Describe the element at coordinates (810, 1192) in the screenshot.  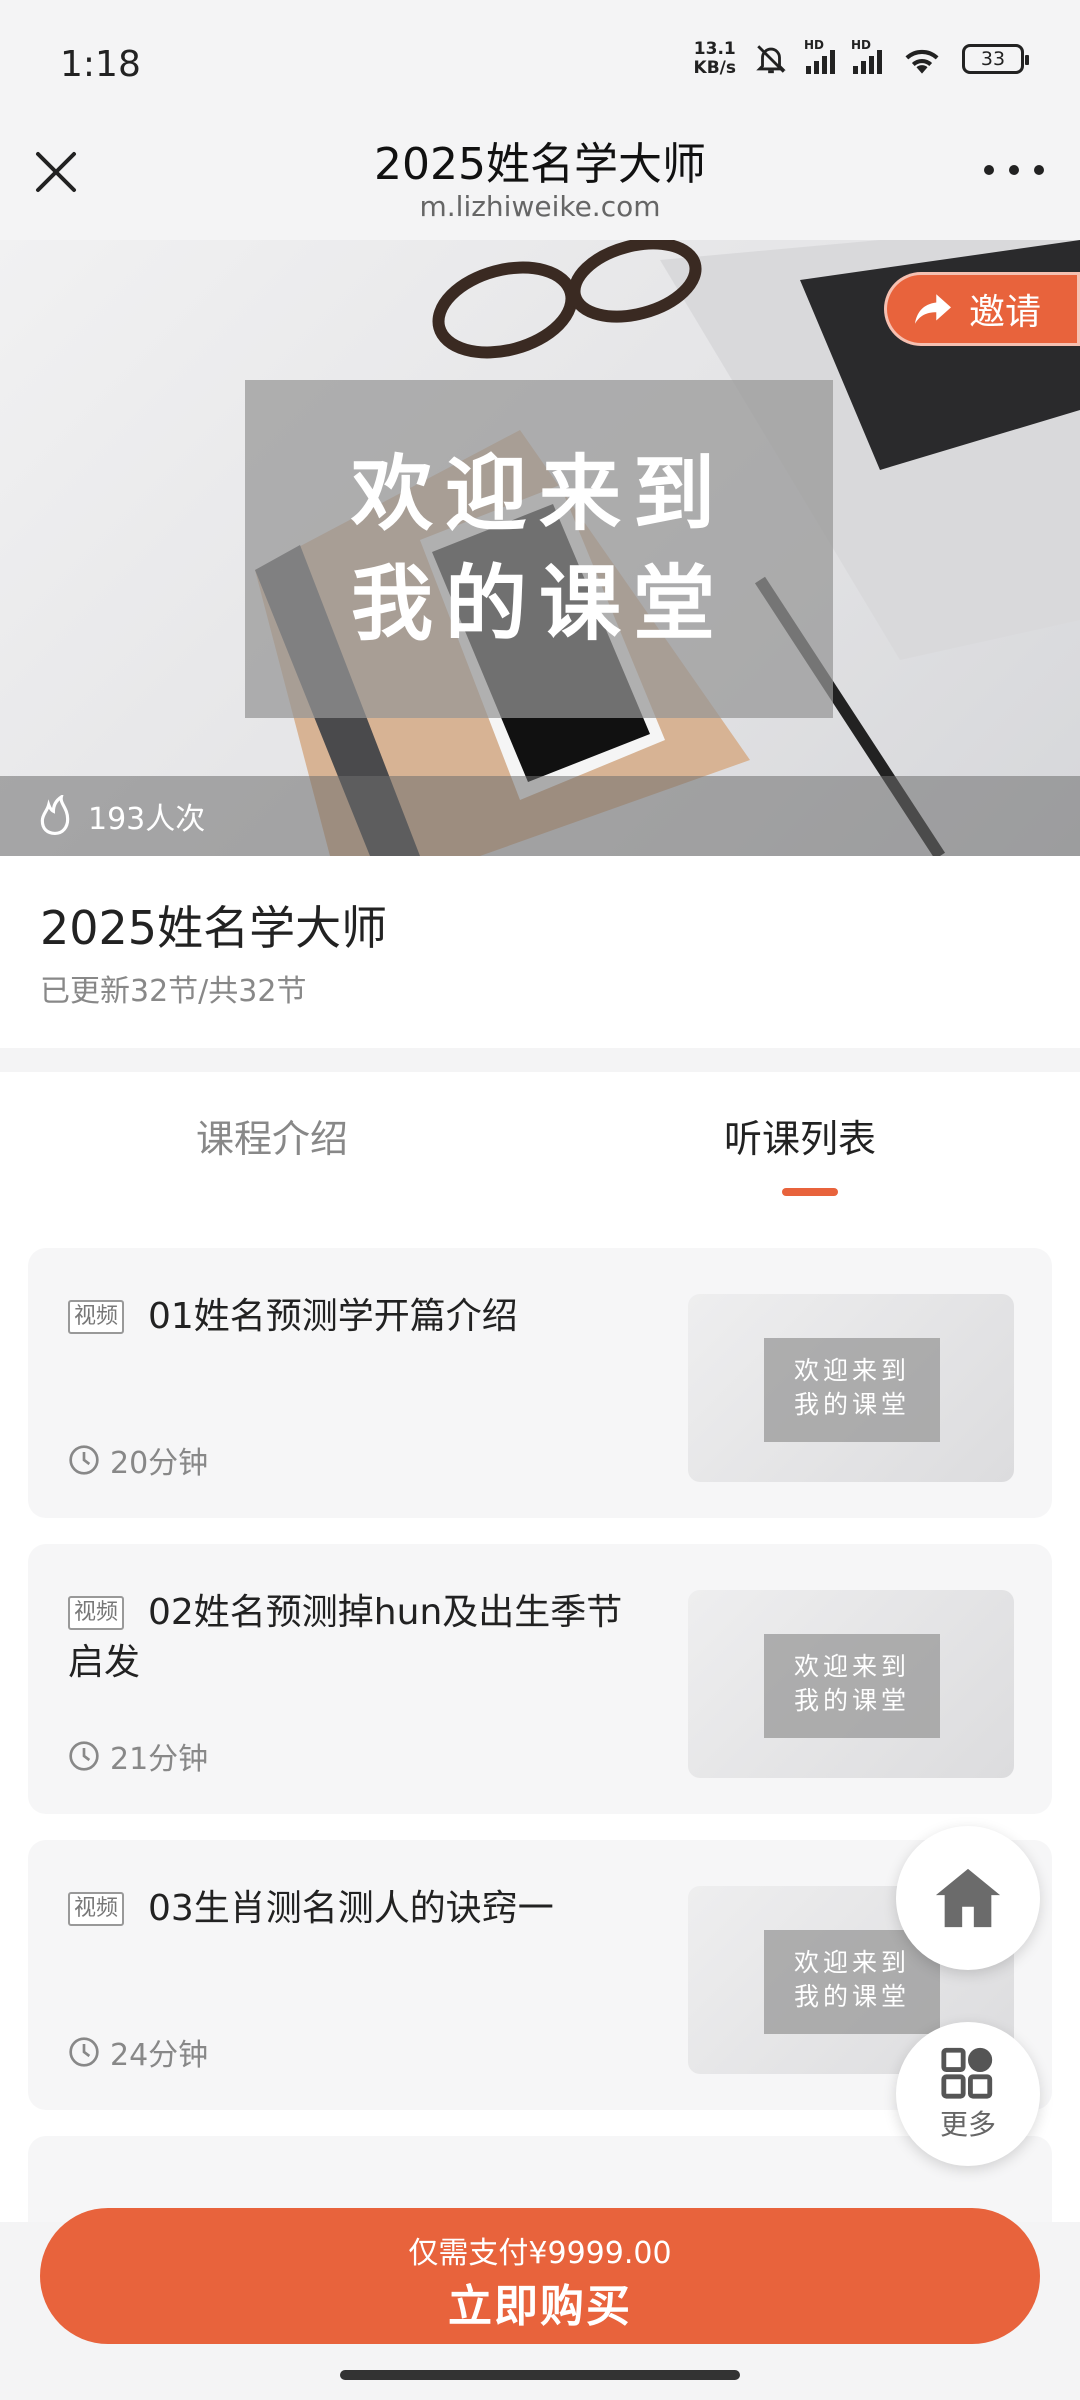
I see `active-tab-indicator` at that location.